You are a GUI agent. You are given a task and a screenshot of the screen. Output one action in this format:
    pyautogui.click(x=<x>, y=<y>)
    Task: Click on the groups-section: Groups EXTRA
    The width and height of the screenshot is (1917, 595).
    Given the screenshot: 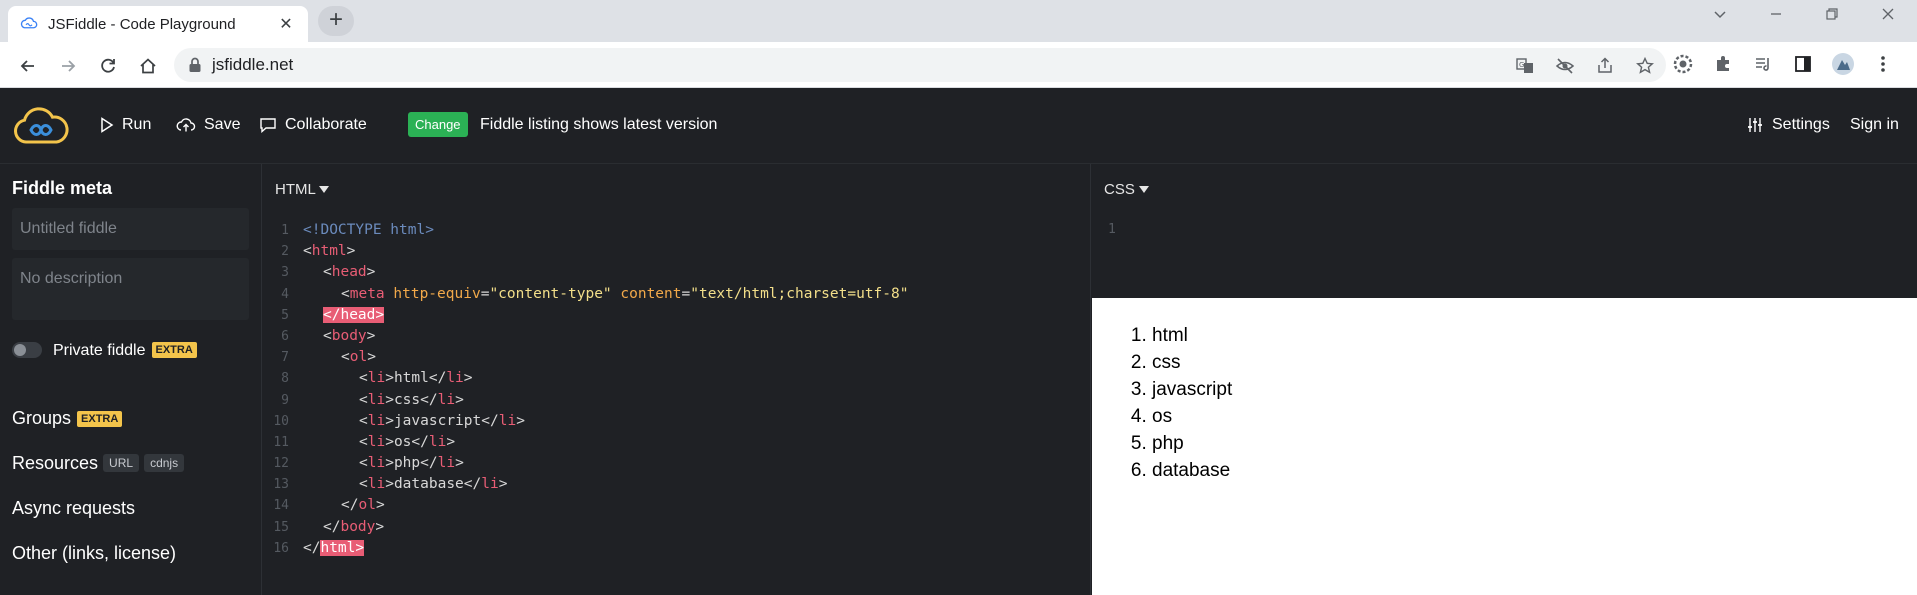 What is the action you would take?
    pyautogui.click(x=67, y=418)
    